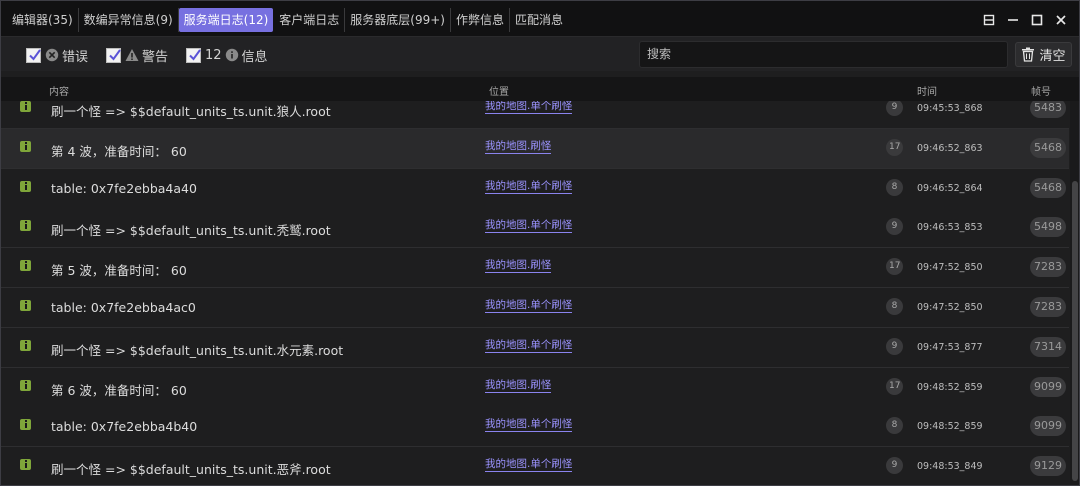  I want to click on tab-item: 匹配消息, so click(539, 20).